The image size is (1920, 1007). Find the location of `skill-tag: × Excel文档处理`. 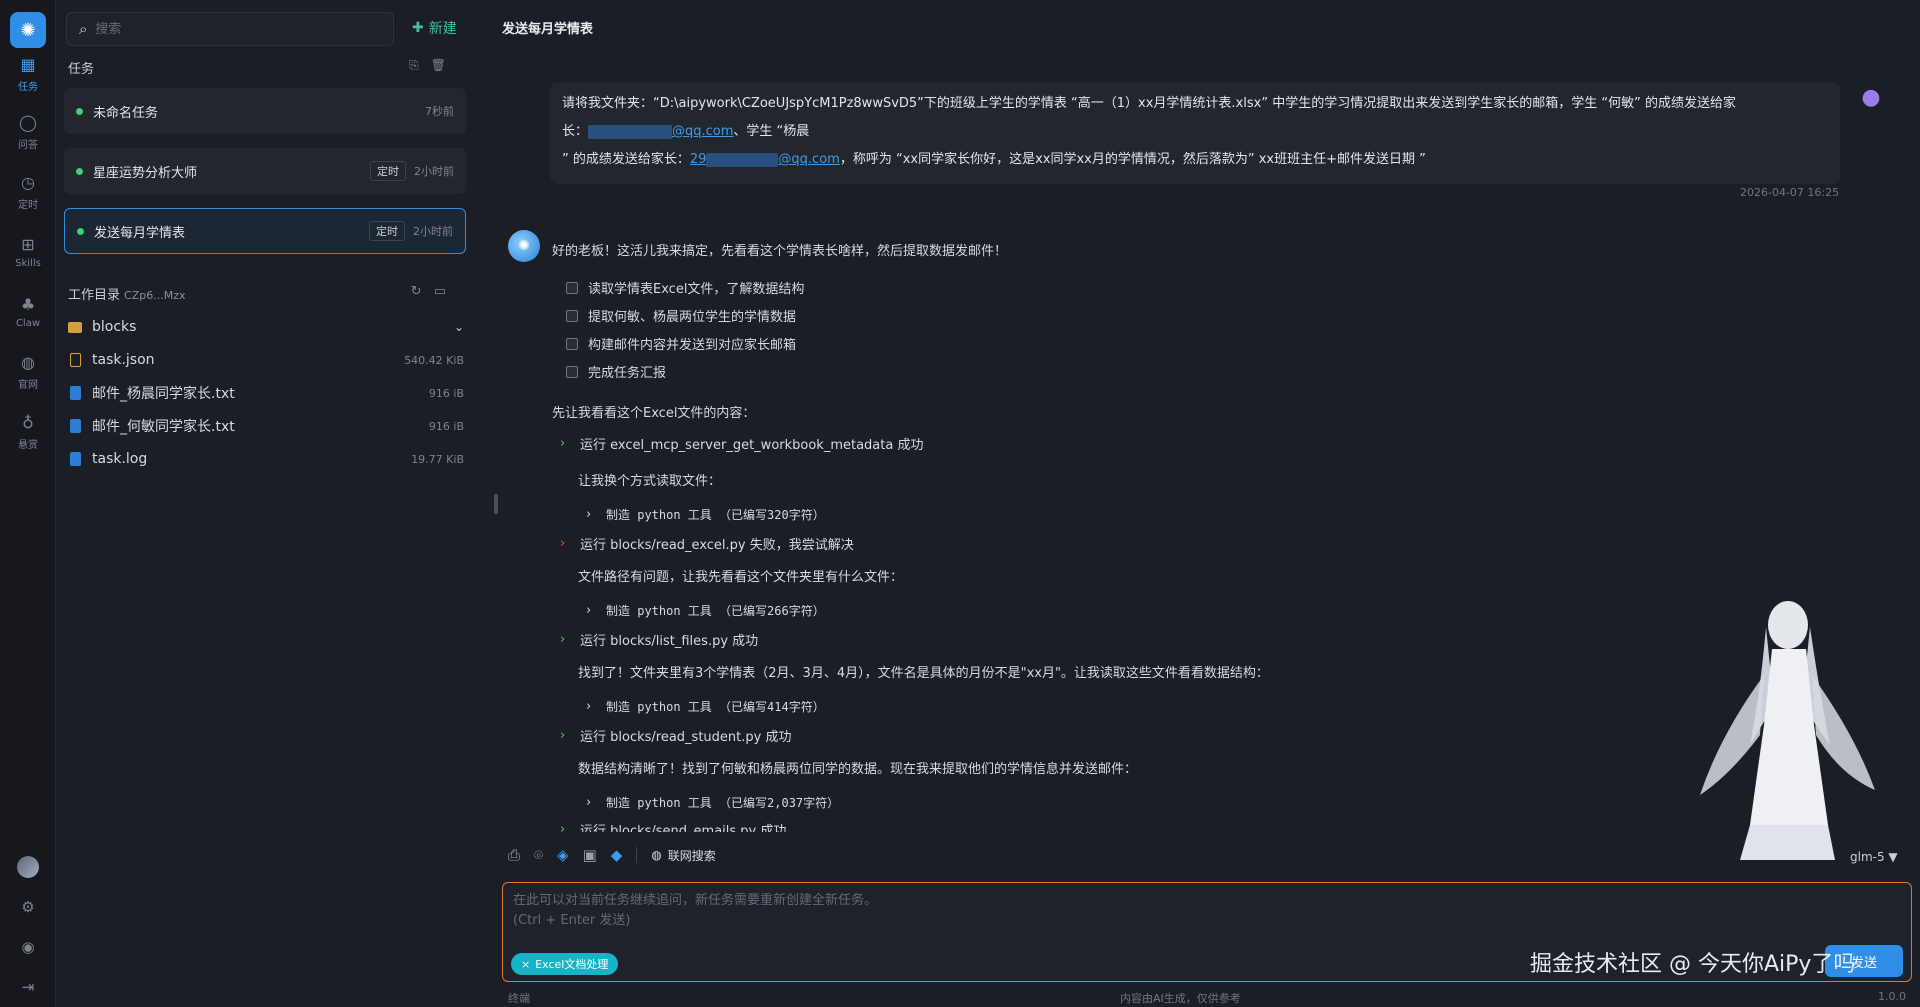

skill-tag: × Excel文档处理 is located at coordinates (565, 964).